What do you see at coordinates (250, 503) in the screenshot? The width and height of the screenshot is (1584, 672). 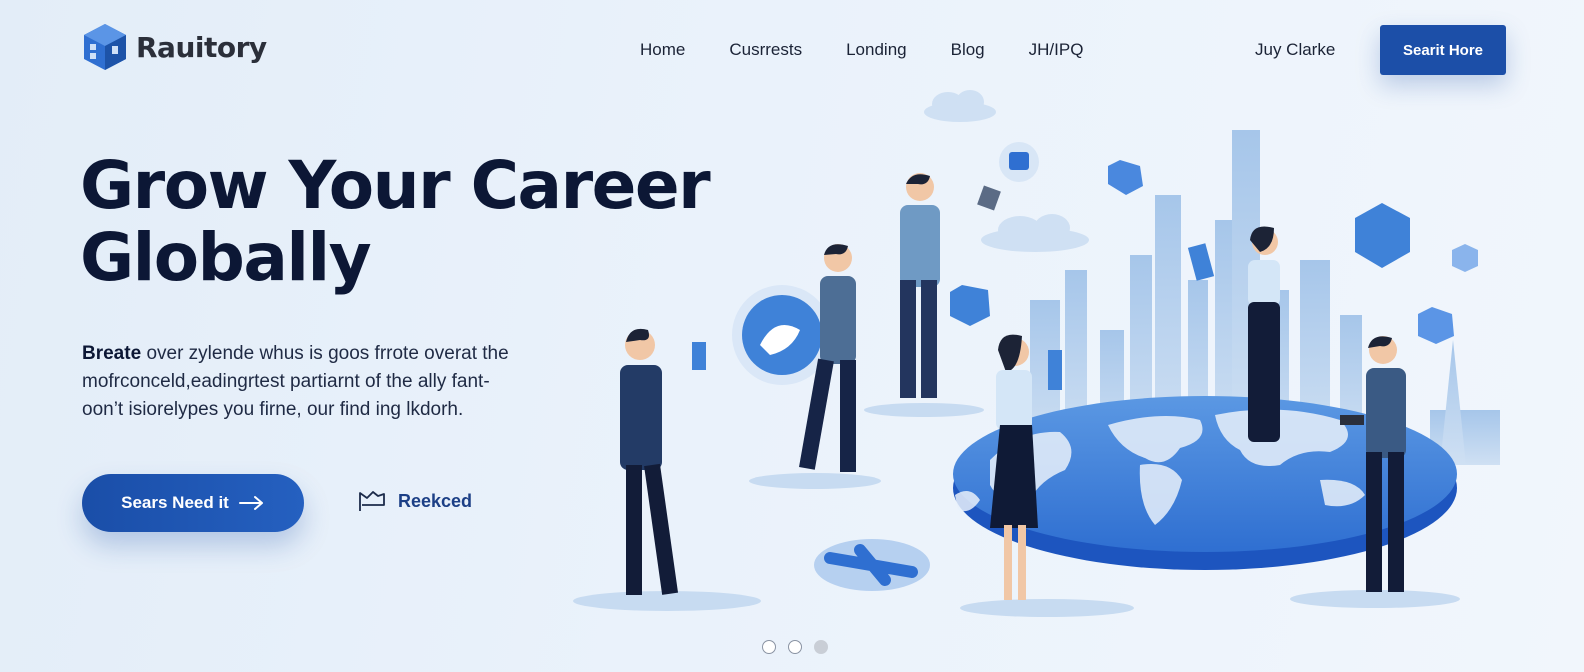 I see `arrow-right-icon` at bounding box center [250, 503].